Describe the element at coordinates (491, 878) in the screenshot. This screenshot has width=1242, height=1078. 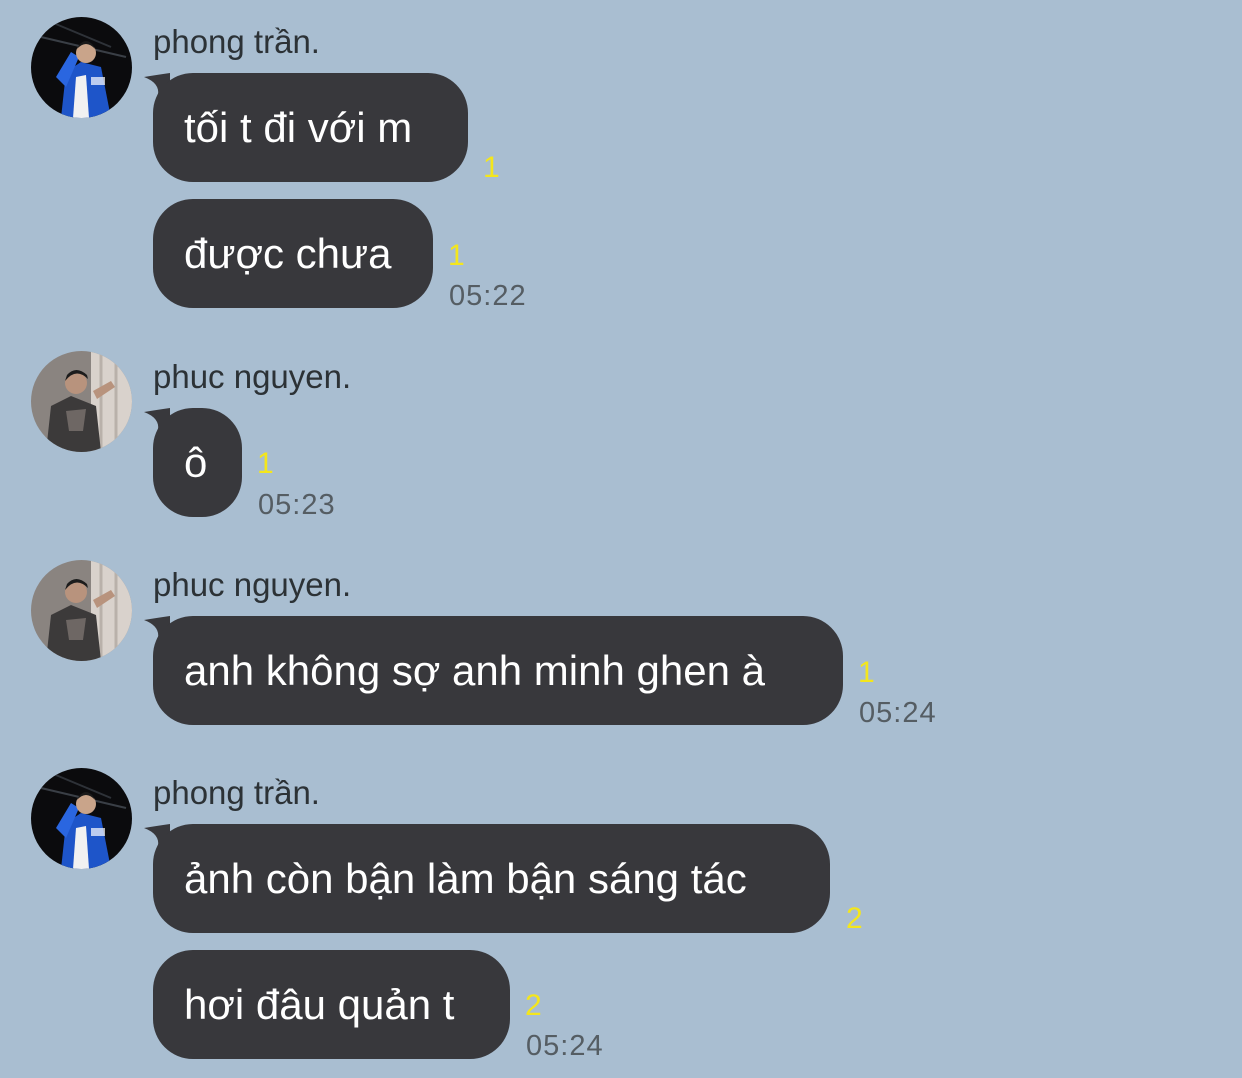
I see `message-bubble: ảnh còn bận làm bận sáng tác` at that location.